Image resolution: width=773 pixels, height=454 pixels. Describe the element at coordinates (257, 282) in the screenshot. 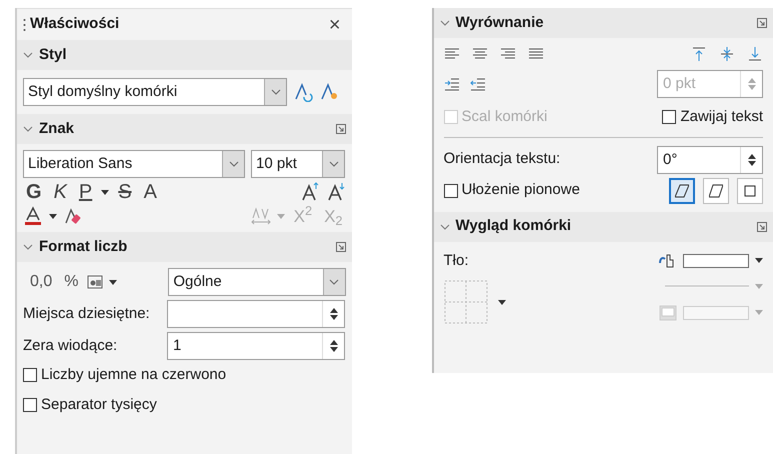

I see `number-category-dropdown: Ogólne` at that location.